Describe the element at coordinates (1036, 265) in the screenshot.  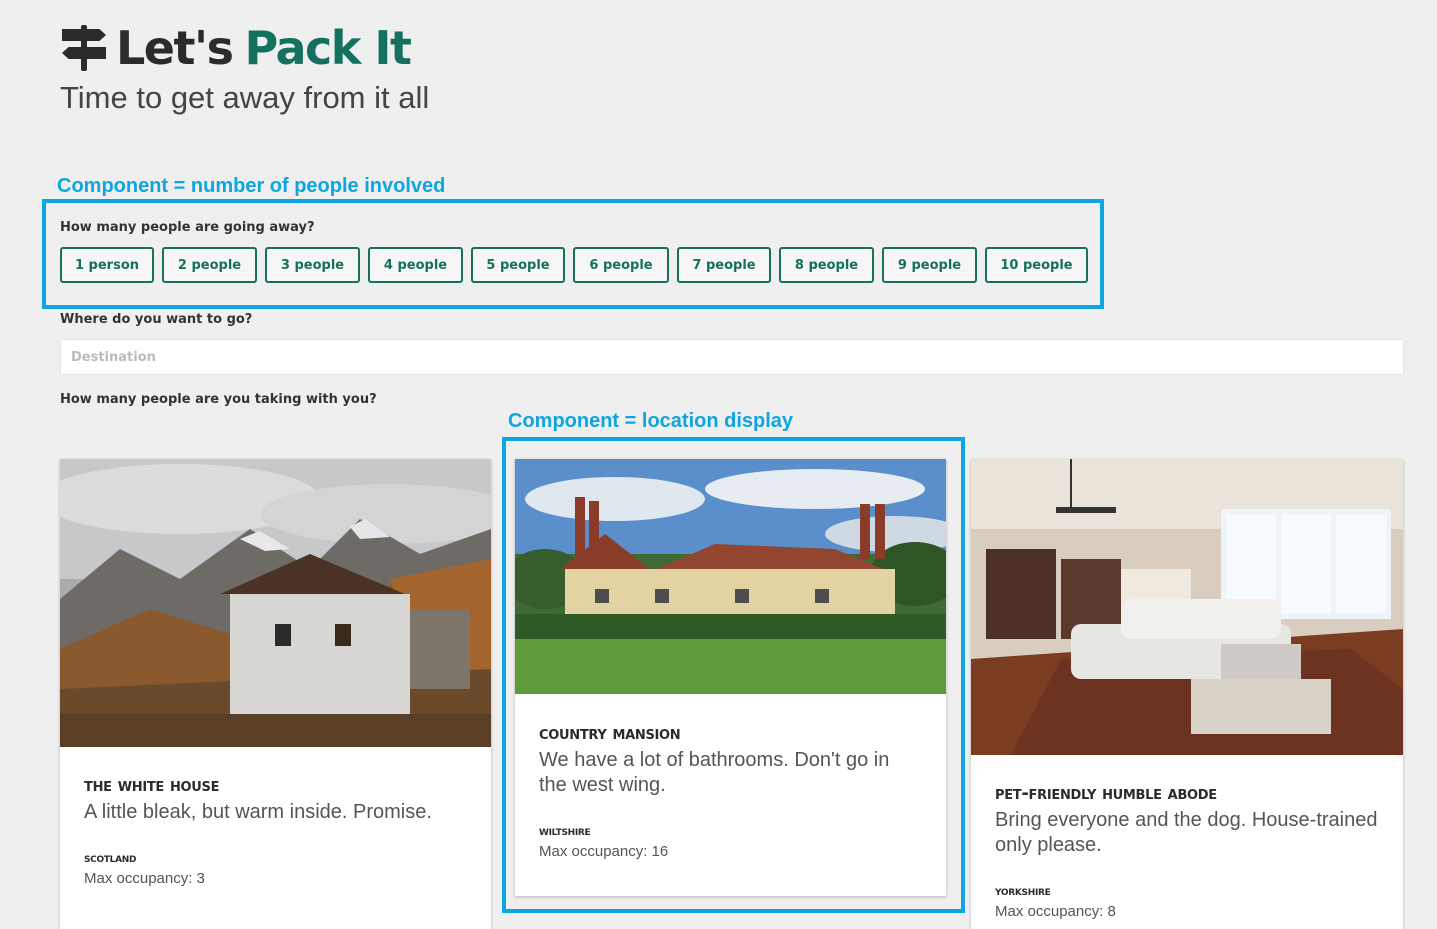
I see `people-option-10: 10 people` at that location.